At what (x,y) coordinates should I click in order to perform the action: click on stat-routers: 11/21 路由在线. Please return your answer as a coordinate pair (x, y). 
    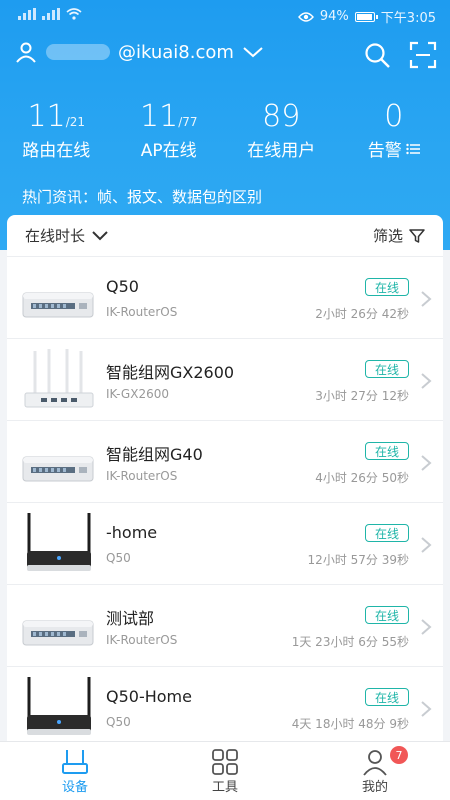
    Looking at the image, I should click on (56, 130).